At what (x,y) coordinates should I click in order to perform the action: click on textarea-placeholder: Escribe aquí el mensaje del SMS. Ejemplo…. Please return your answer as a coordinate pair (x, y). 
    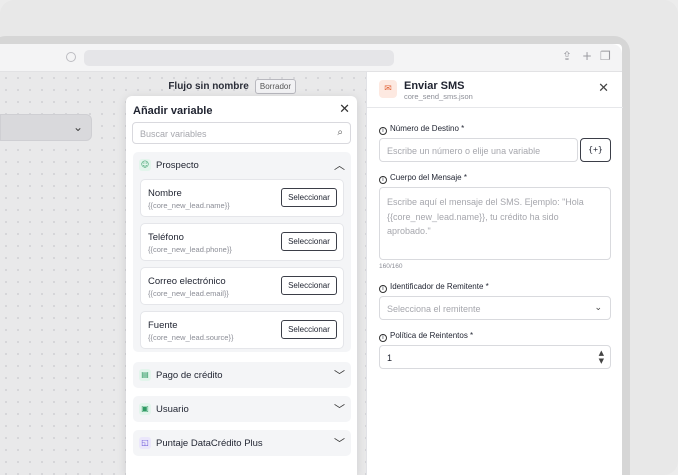
    Looking at the image, I should click on (485, 216).